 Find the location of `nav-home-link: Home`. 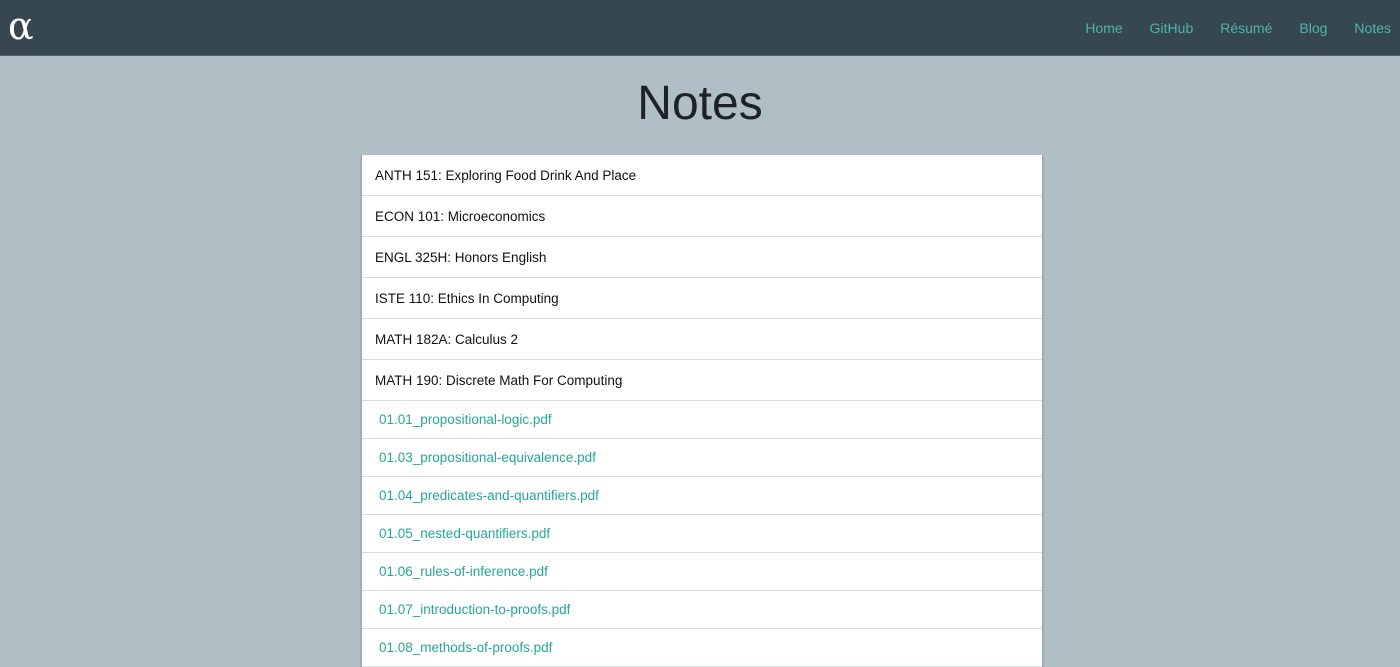

nav-home-link: Home is located at coordinates (1103, 28).